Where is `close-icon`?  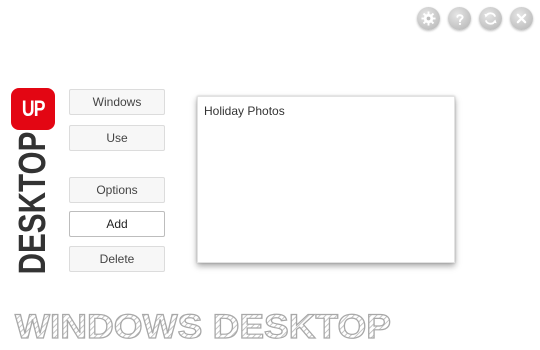
close-icon is located at coordinates (521, 18).